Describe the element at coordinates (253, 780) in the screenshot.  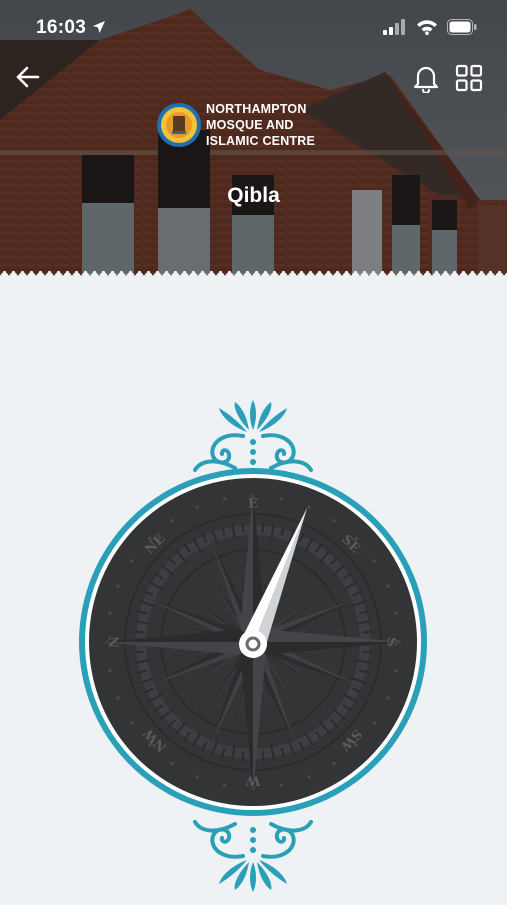
I see `compass-label: W` at that location.